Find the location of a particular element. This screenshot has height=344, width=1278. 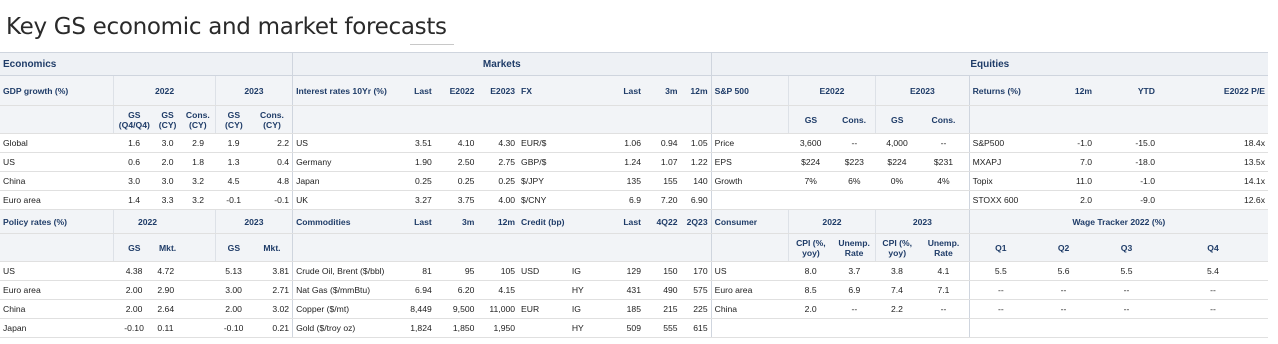

policy-row-label: Euro area is located at coordinates (57, 290).